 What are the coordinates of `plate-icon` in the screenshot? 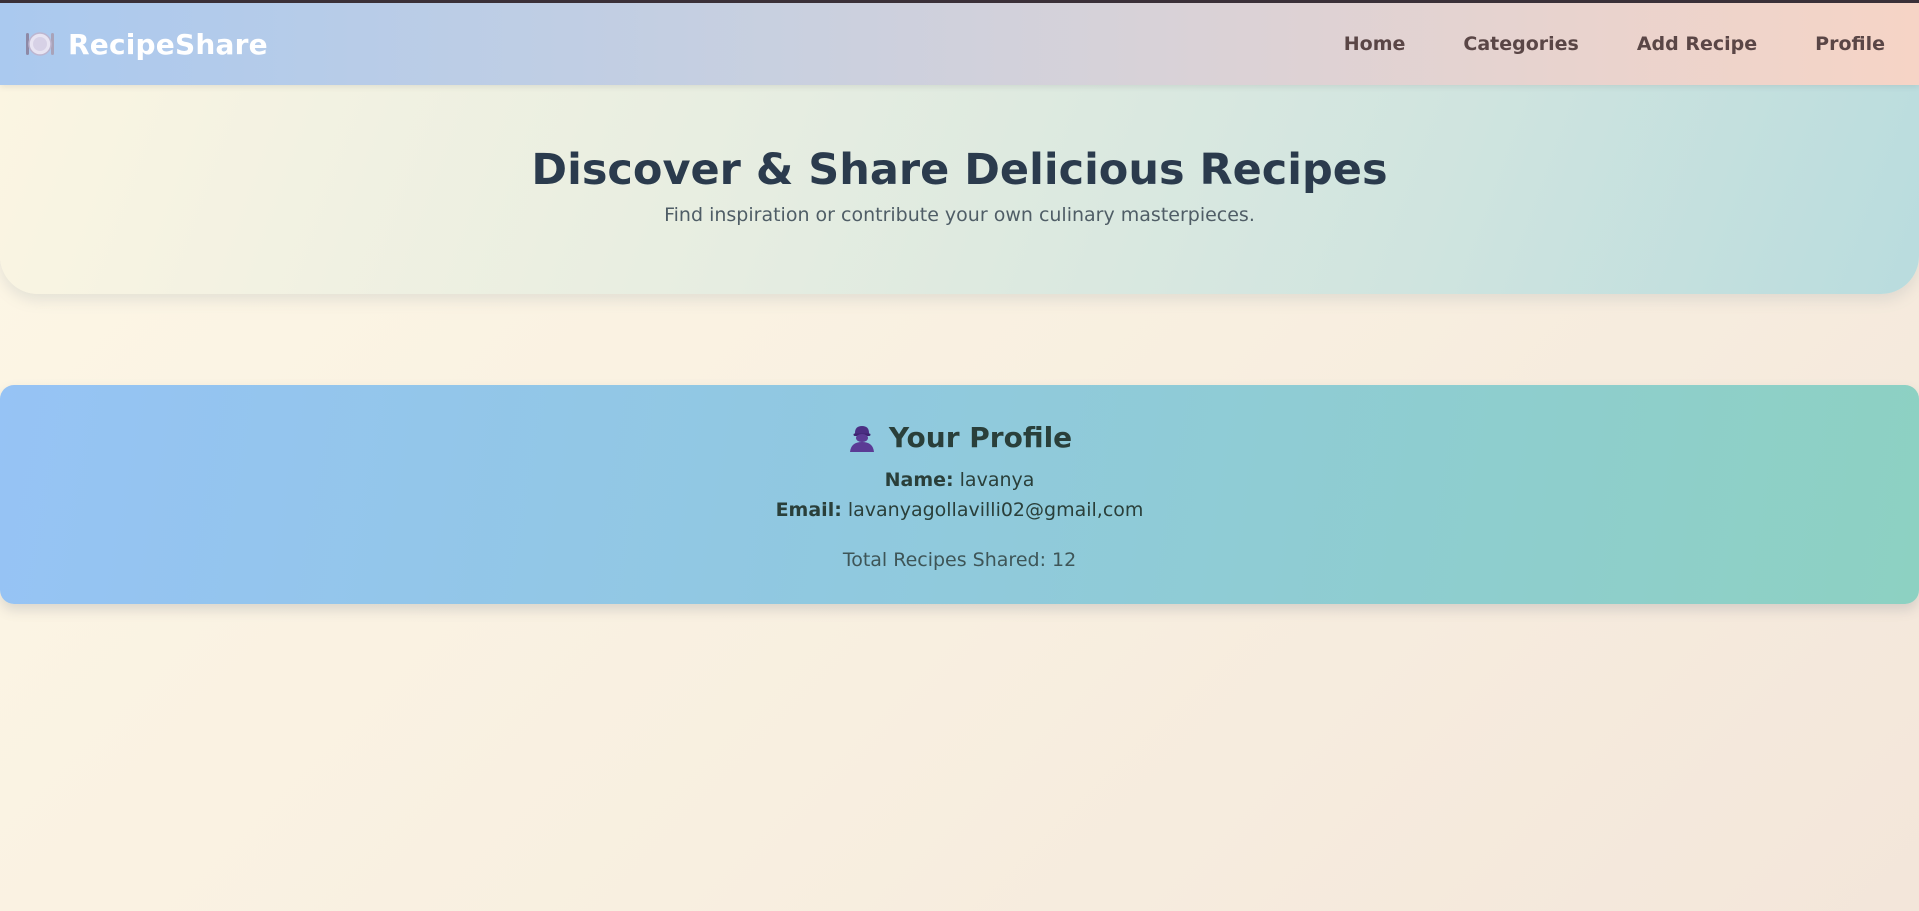 It's located at (40, 44).